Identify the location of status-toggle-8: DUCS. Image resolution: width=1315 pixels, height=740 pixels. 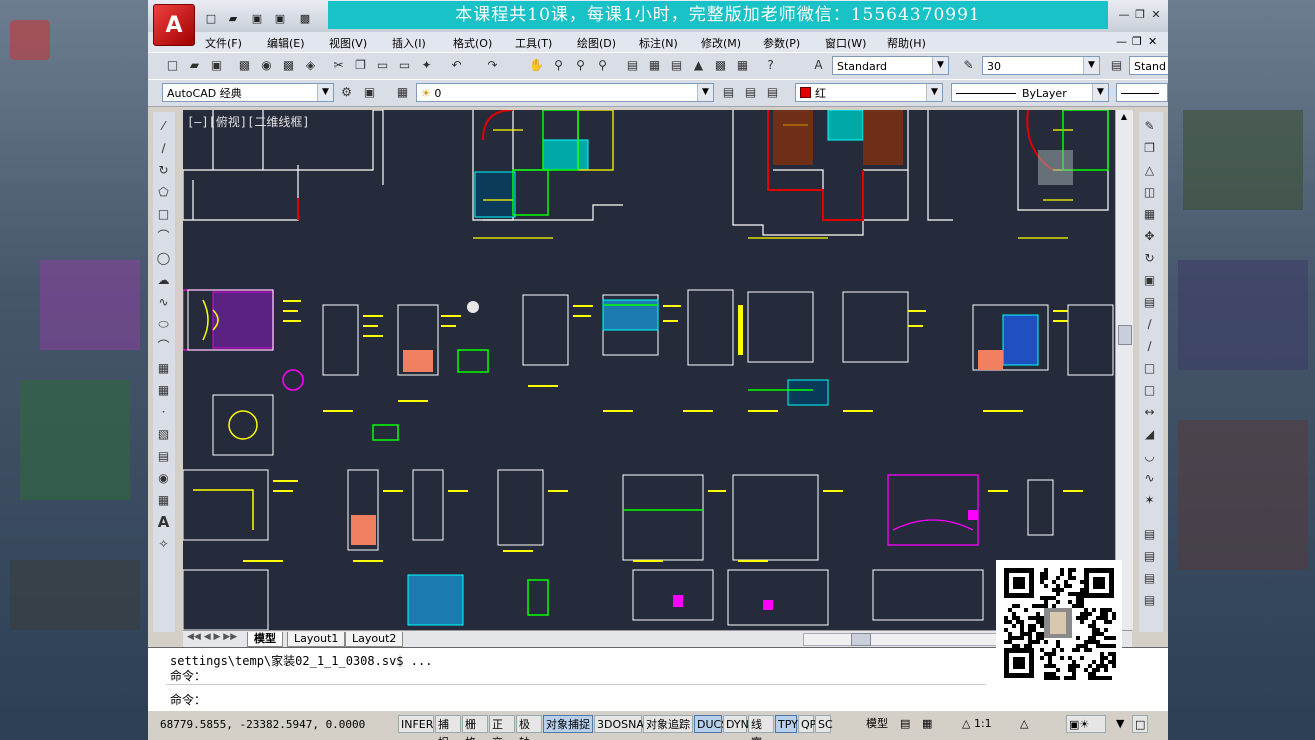
(711, 724).